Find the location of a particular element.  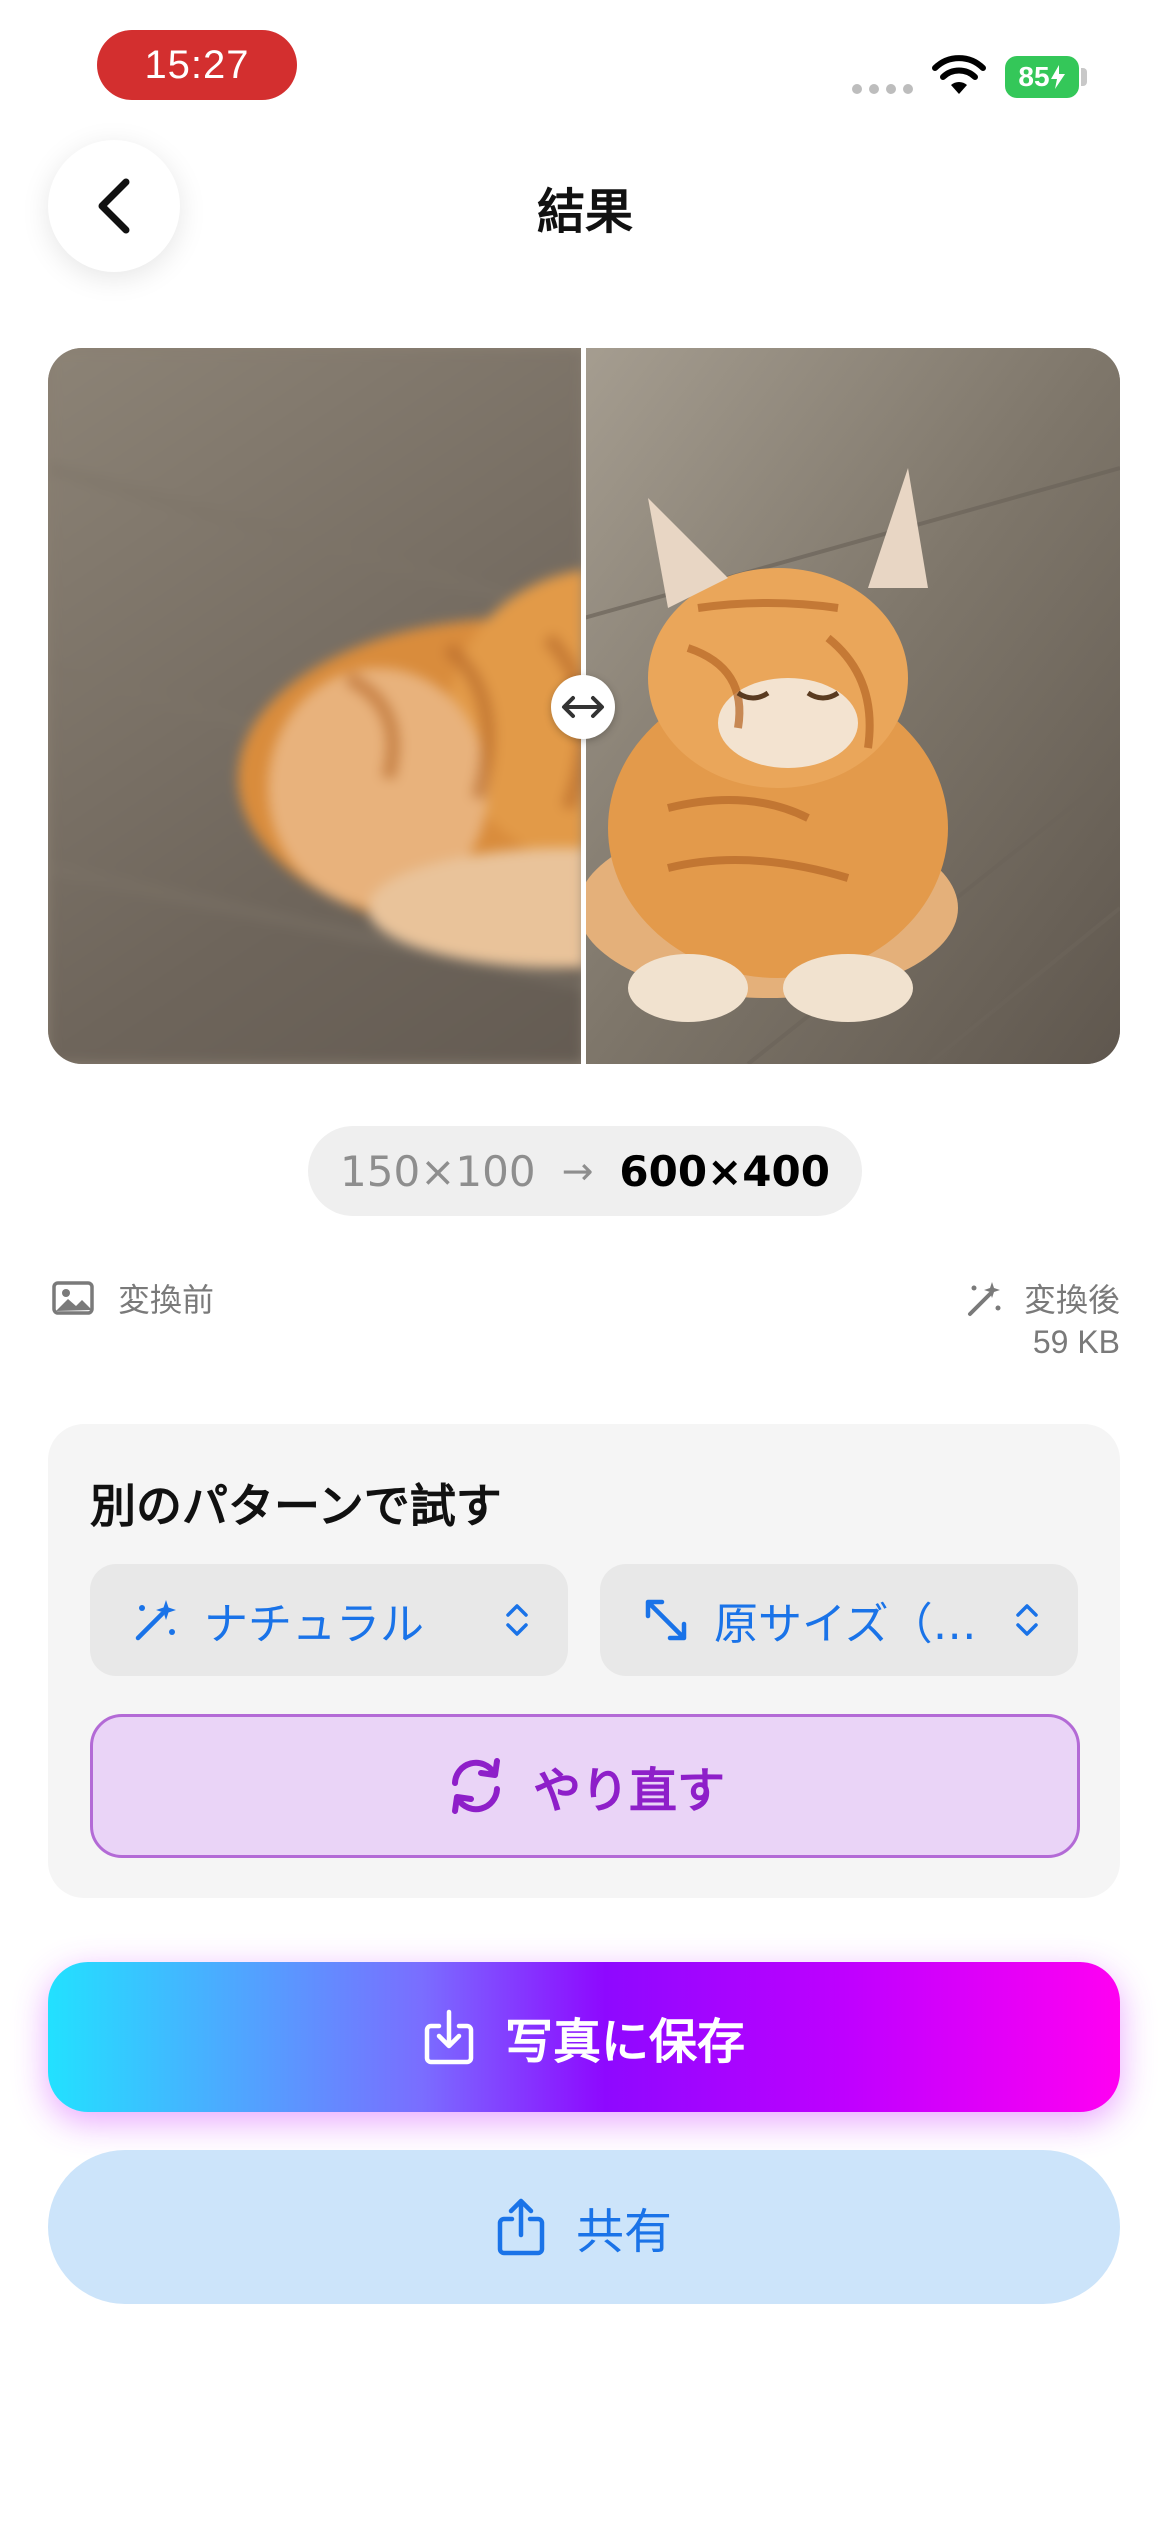

expand-arrows-icon is located at coordinates (666, 1620).